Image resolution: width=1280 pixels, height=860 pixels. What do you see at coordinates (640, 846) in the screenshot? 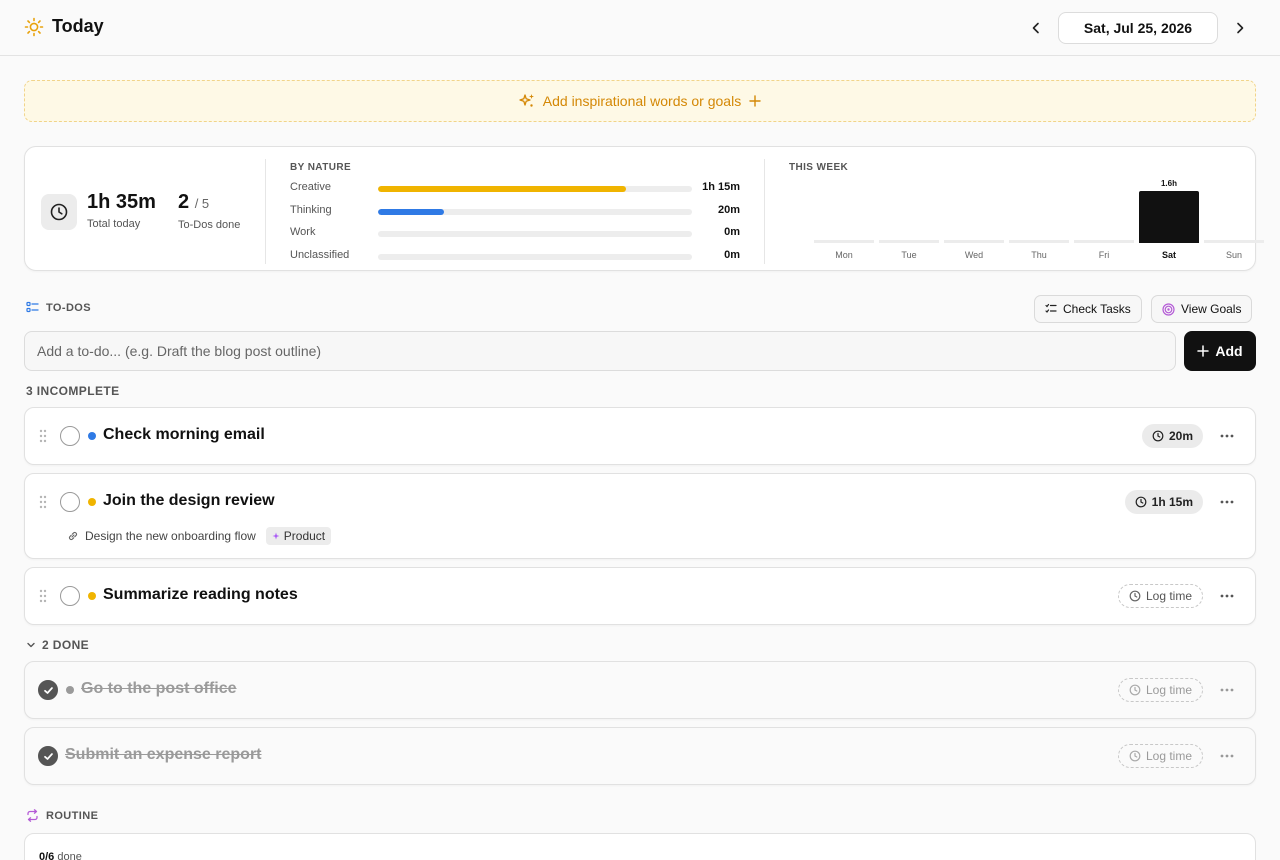
I see `routine-card: 0/6 done` at bounding box center [640, 846].